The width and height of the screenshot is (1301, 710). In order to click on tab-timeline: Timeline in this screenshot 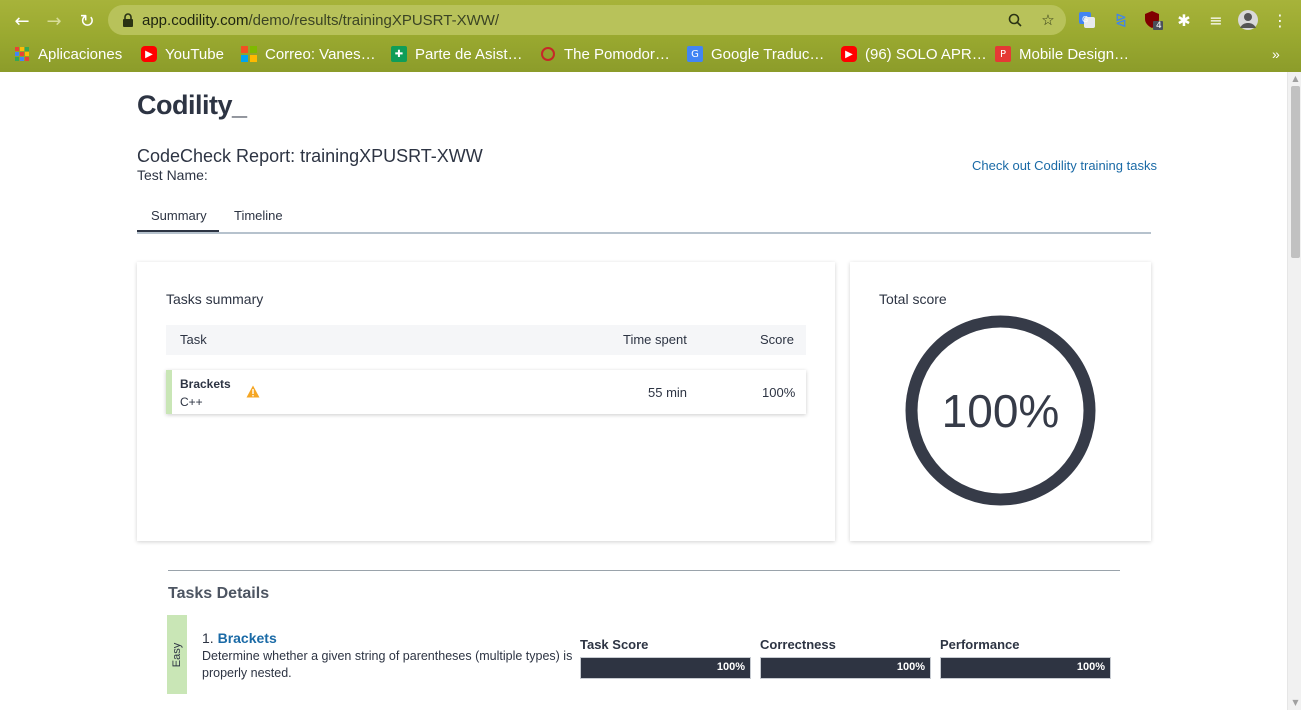, I will do `click(258, 215)`.